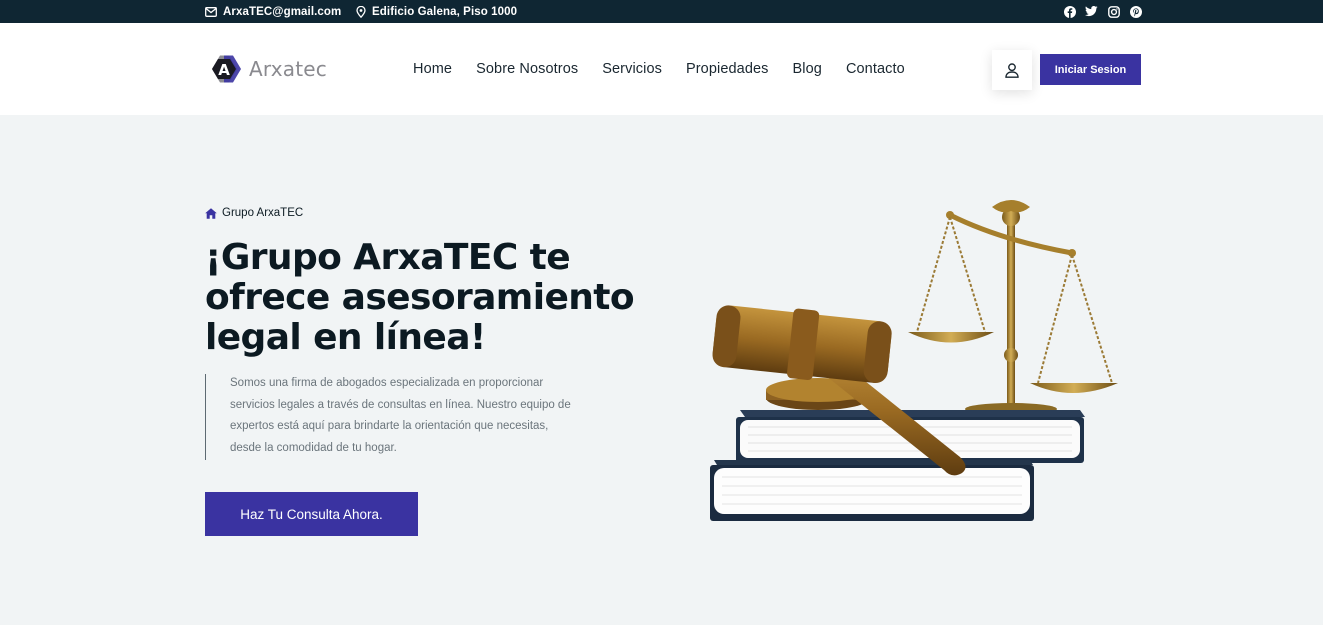 The height and width of the screenshot is (625, 1323). Describe the element at coordinates (1090, 69) in the screenshot. I see `login-button: Iniciar Sesion` at that location.